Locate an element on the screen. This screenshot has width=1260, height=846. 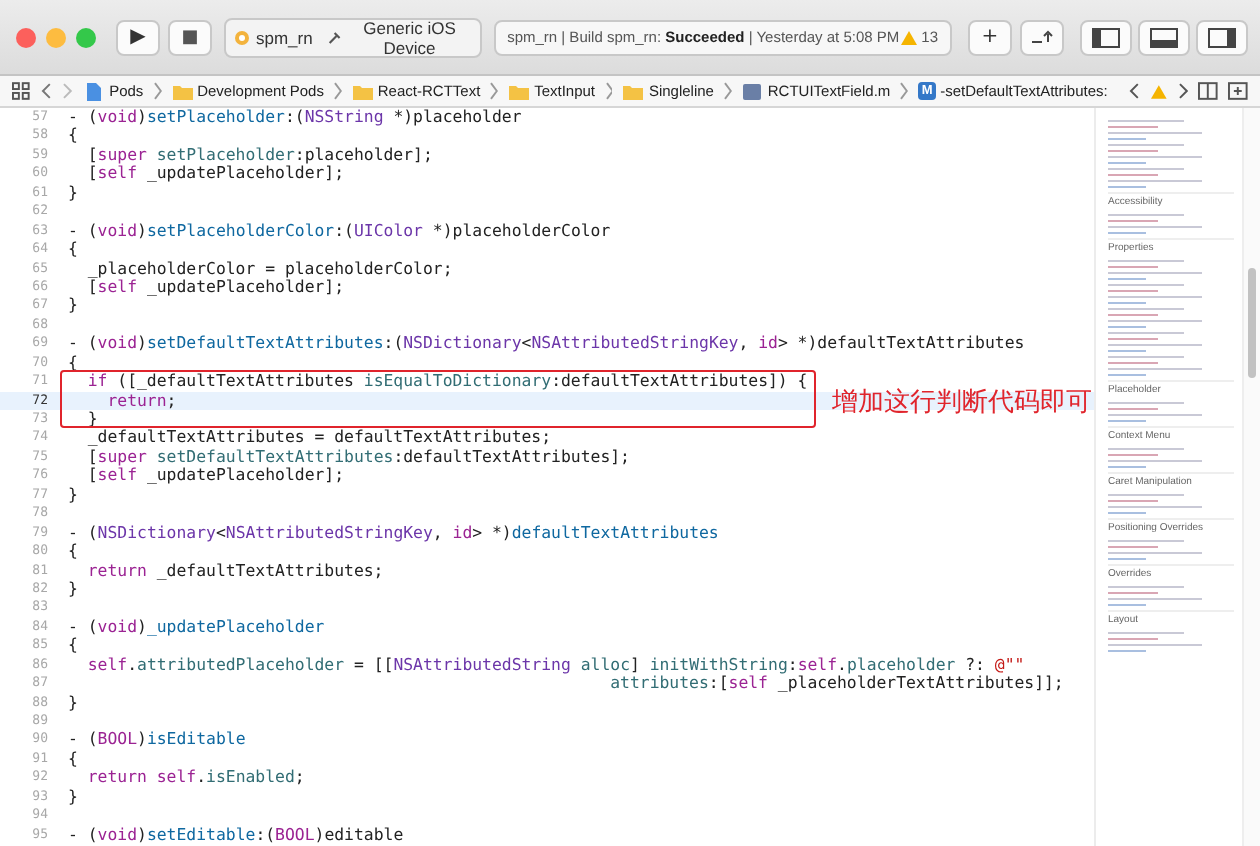
split-editor-icon is located at coordinates (1208, 91).